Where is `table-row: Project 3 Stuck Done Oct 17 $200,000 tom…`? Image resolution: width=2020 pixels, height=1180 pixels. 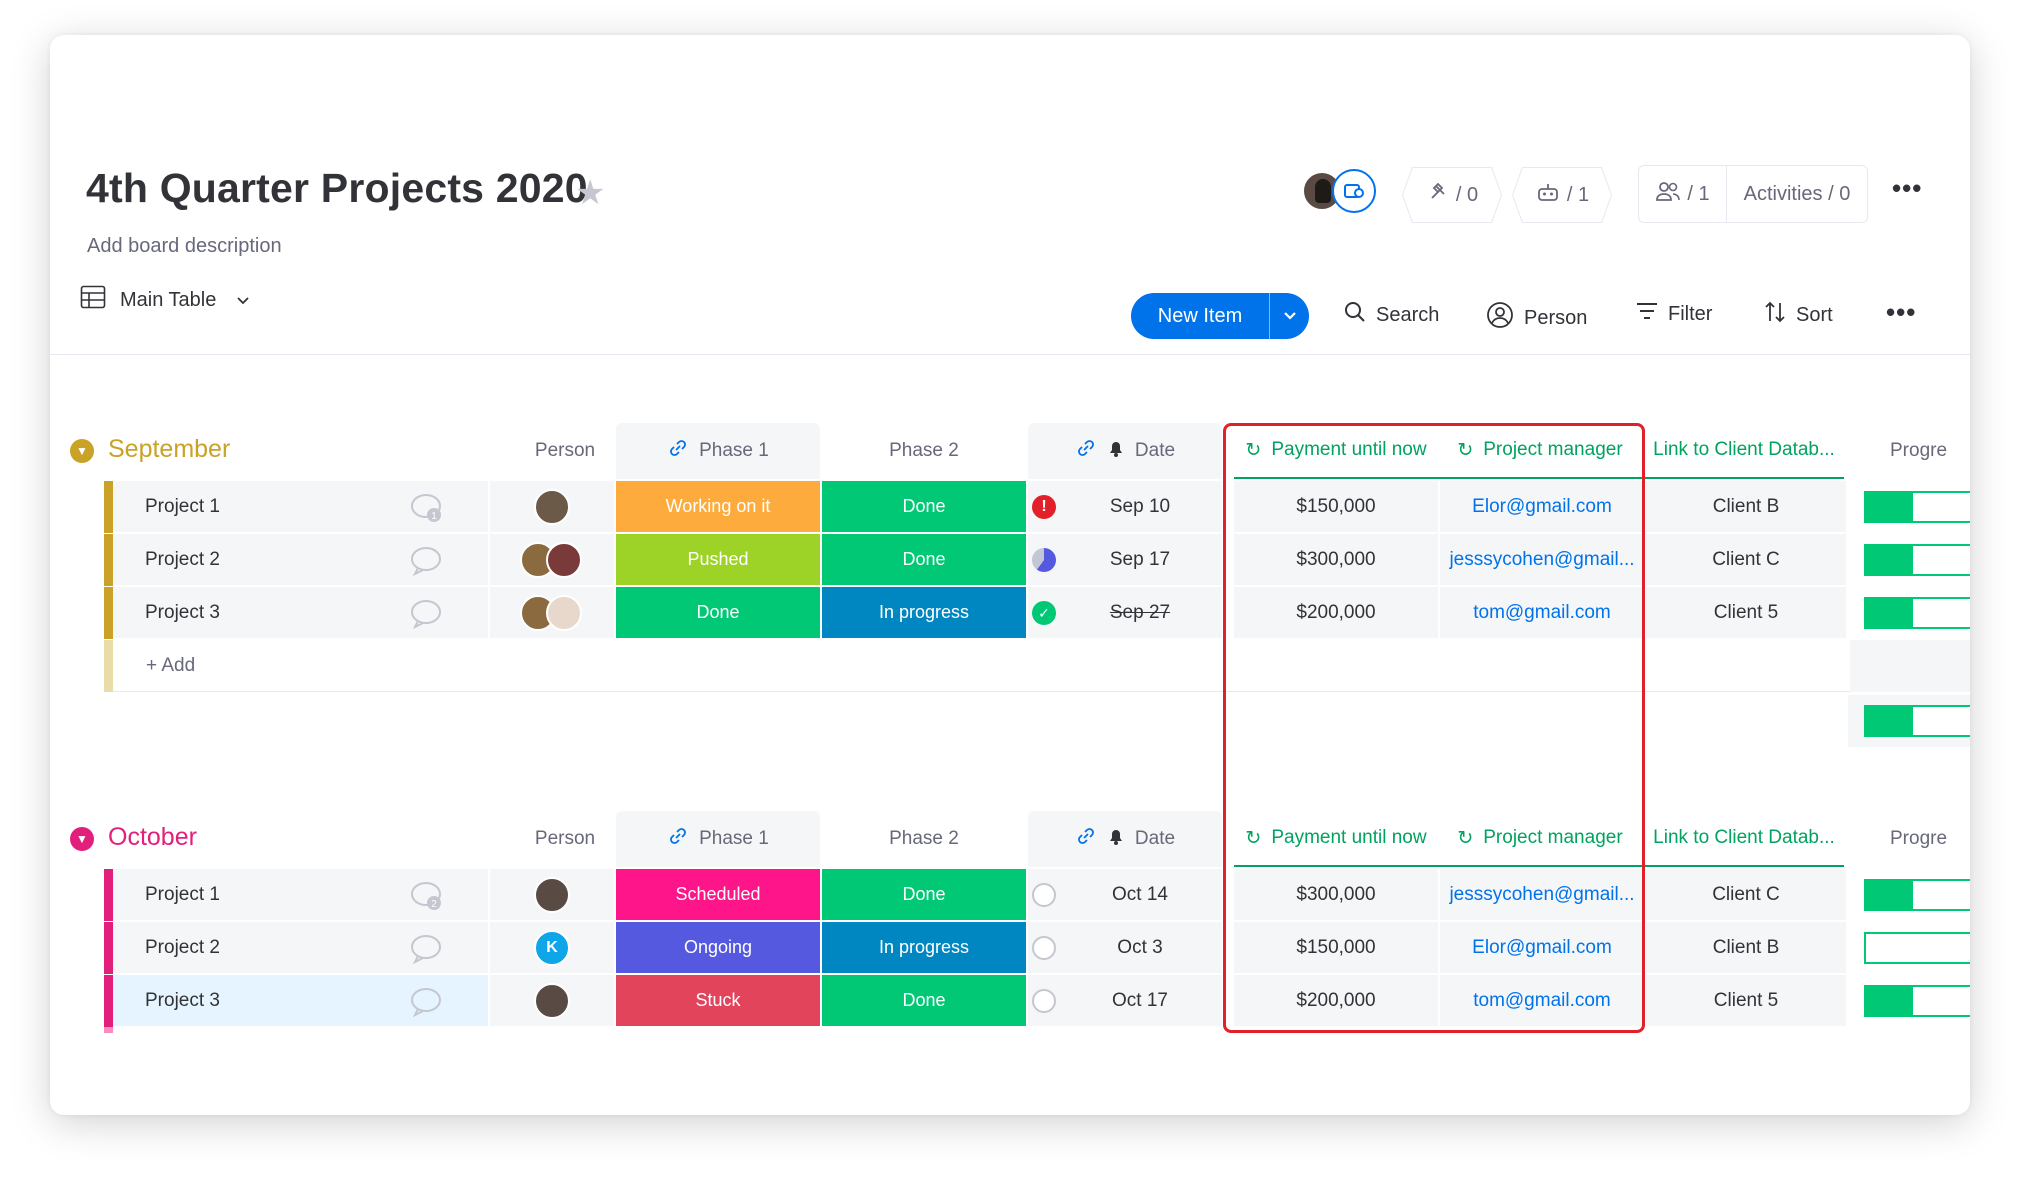 table-row: Project 3 Stuck Done Oct 17 $200,000 tom… is located at coordinates (1010, 1001).